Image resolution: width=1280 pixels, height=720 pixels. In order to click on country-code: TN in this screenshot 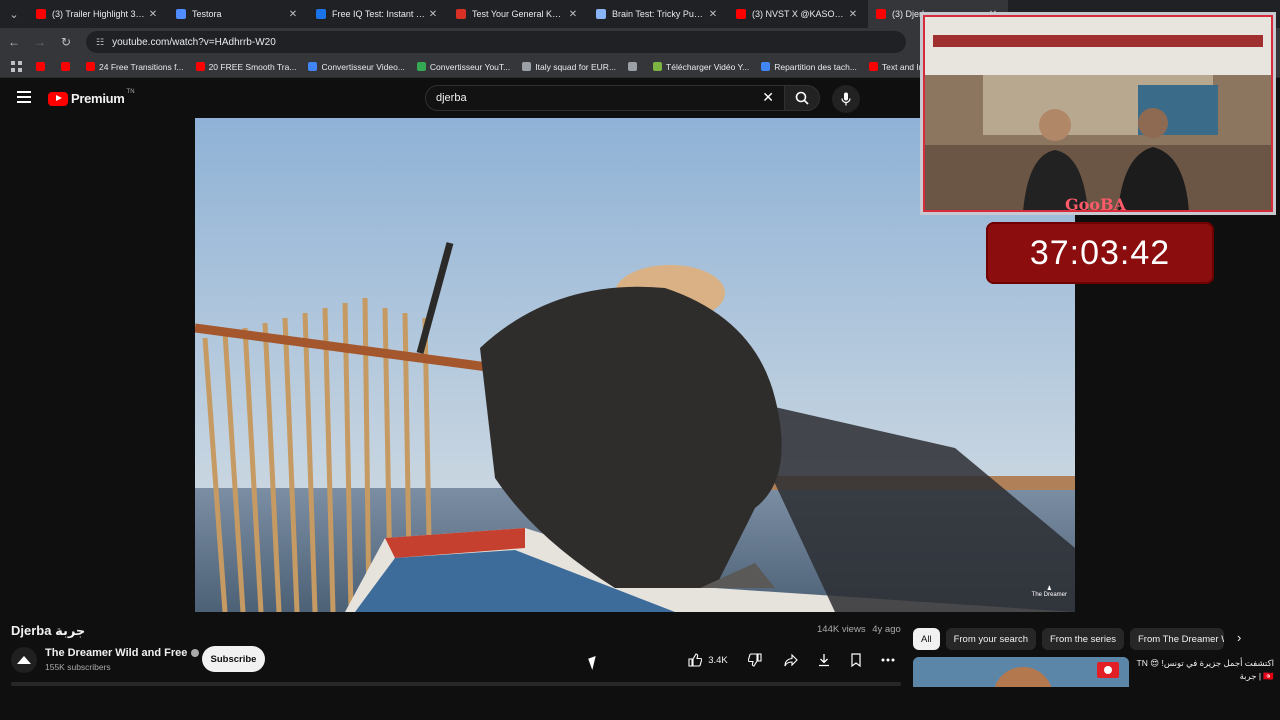, I will do `click(130, 91)`.